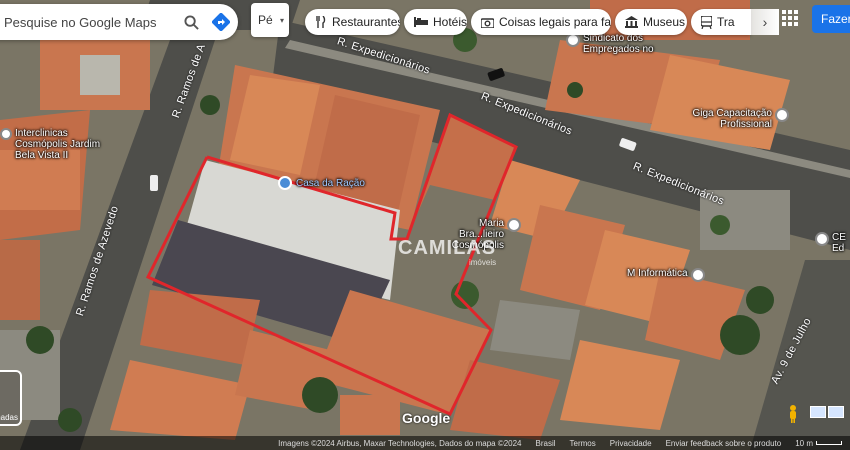  I want to click on privacy-link: Privacidade, so click(631, 443).